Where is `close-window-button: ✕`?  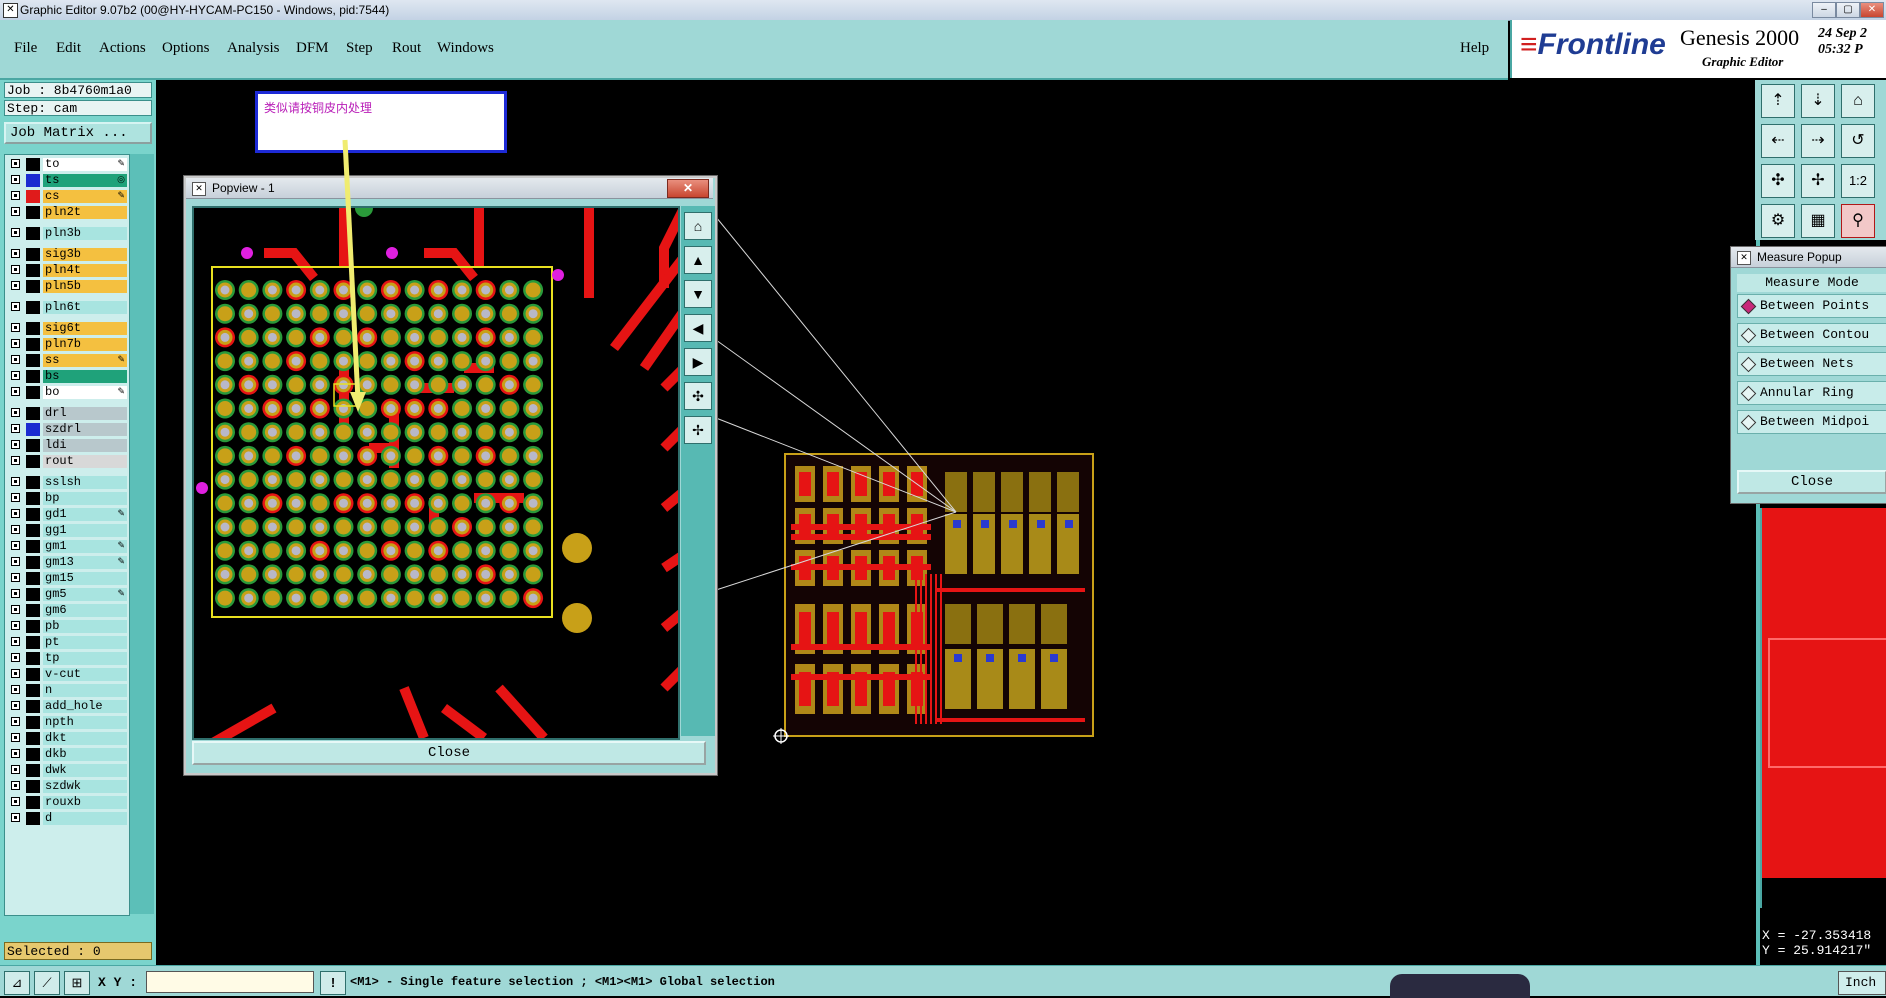
close-window-button: ✕ is located at coordinates (1872, 10).